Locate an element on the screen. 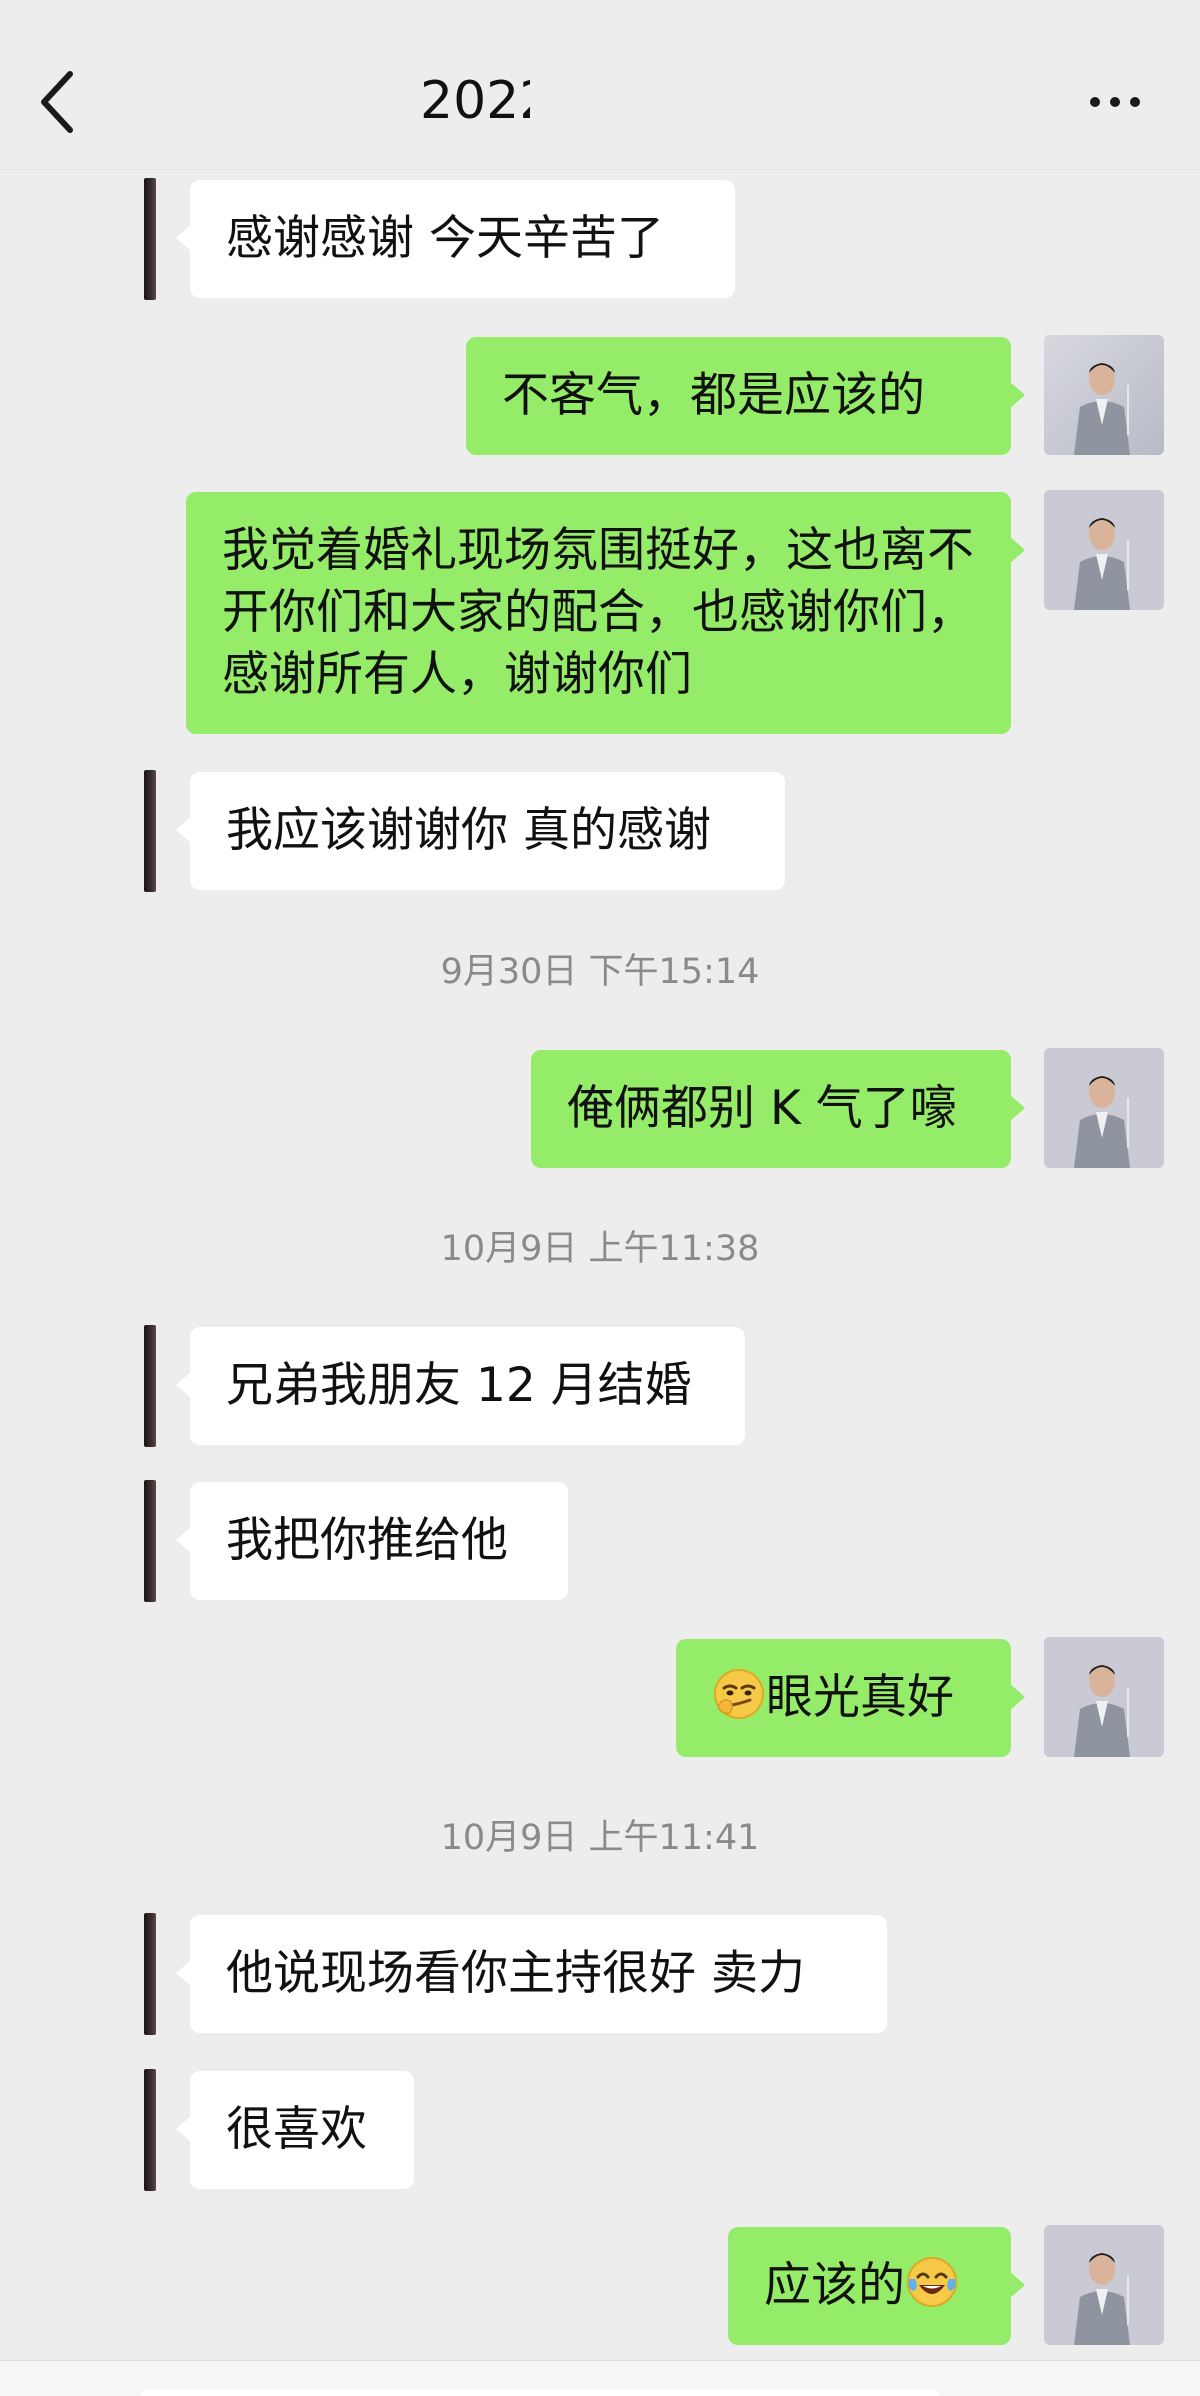 This screenshot has width=1200, height=2396. message-text: 应该的 is located at coordinates (834, 2285).